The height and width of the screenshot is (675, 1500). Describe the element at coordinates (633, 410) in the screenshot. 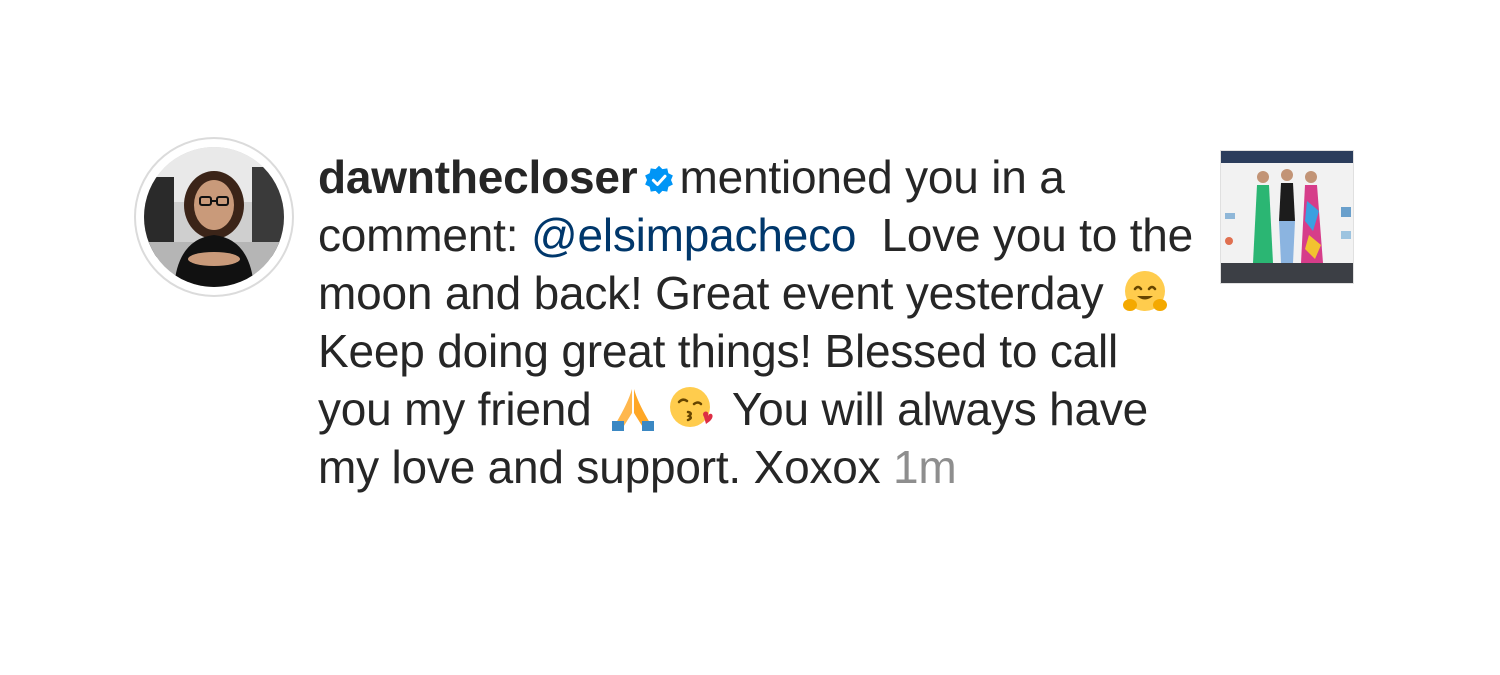

I see `folded-hands-emoji-icon` at that location.